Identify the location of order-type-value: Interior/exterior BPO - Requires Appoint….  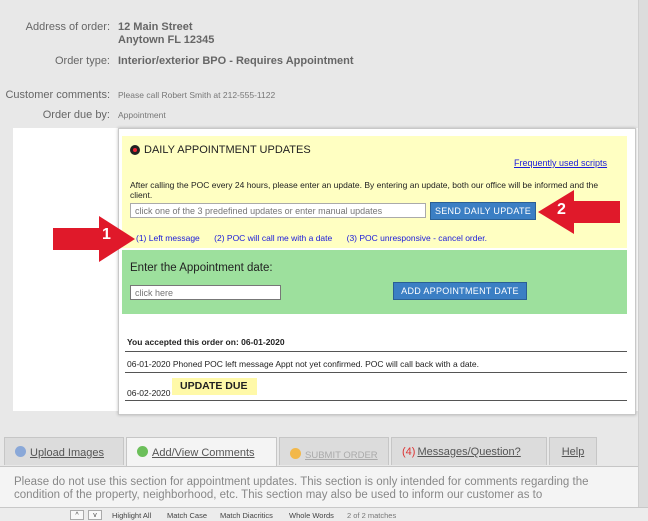
(236, 61).